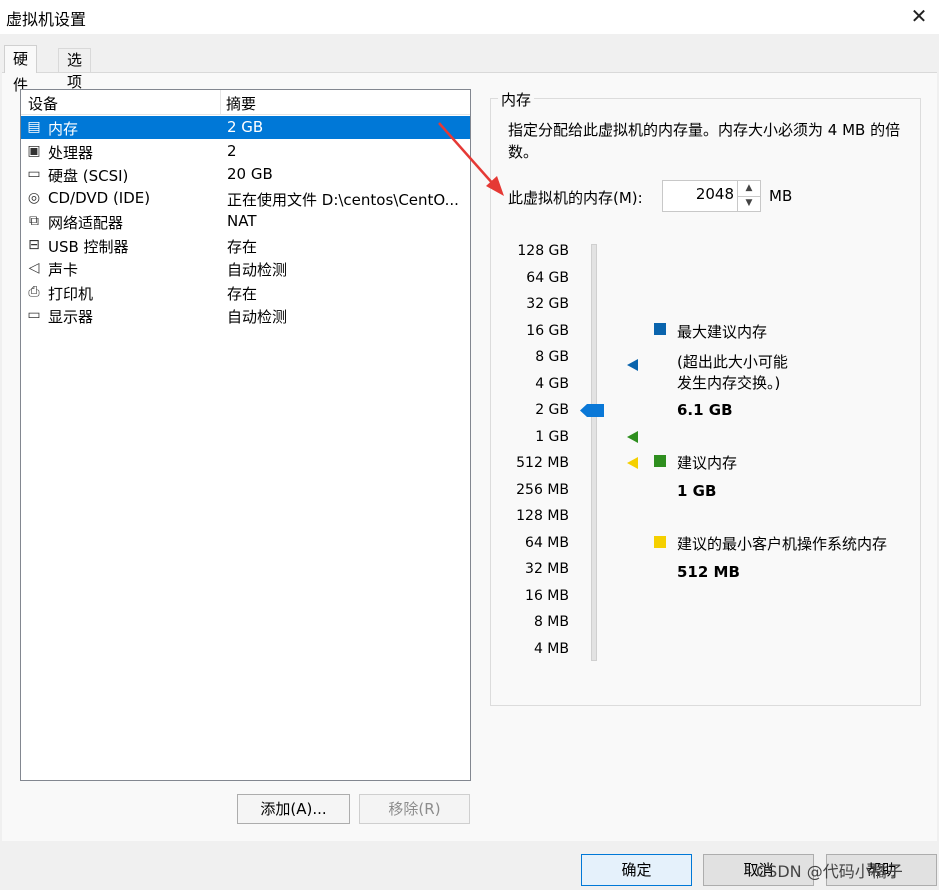 Image resolution: width=939 pixels, height=890 pixels. I want to click on usb-icon: ⊟, so click(34, 245).